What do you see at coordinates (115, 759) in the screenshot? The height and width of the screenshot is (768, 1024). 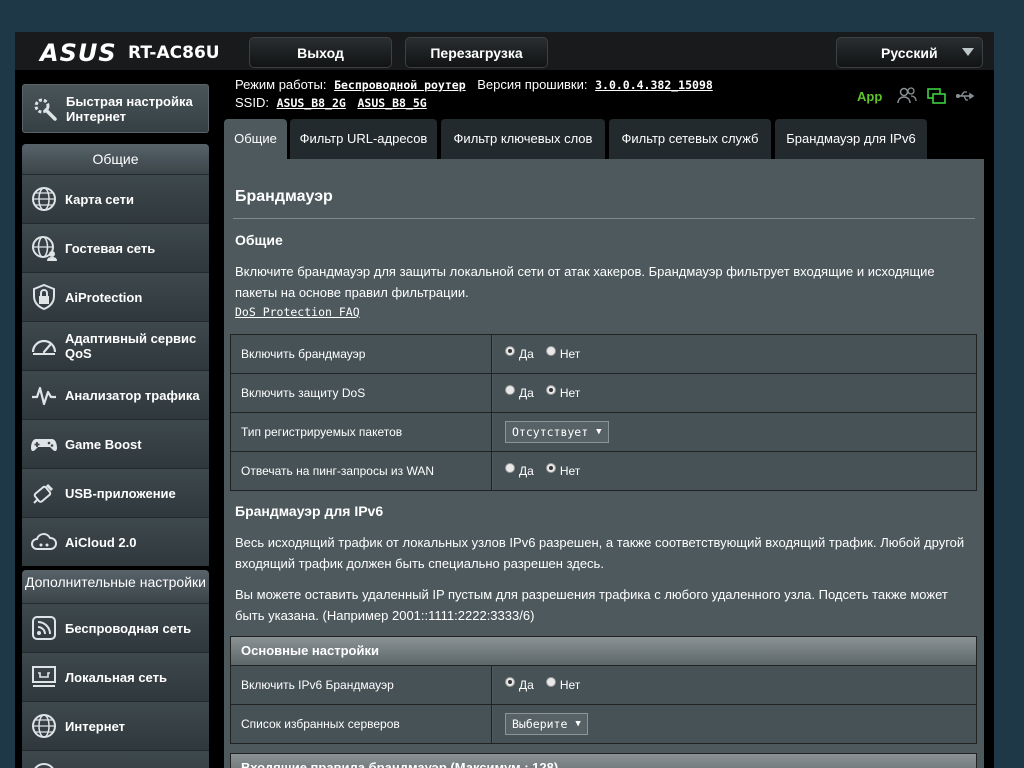 I see `sidebar-item-ipv6: IPv6 IPv6` at bounding box center [115, 759].